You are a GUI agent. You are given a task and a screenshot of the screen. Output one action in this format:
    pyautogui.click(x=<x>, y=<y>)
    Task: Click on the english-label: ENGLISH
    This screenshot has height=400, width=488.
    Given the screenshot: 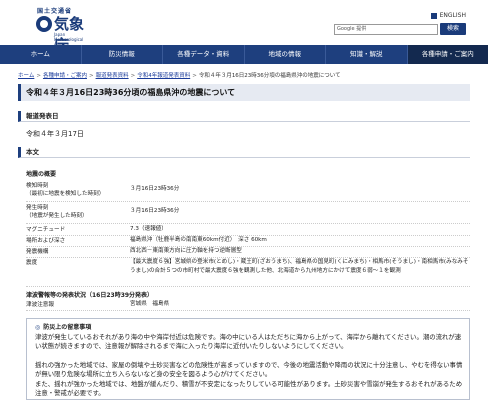 What is the action you would take?
    pyautogui.click(x=452, y=15)
    